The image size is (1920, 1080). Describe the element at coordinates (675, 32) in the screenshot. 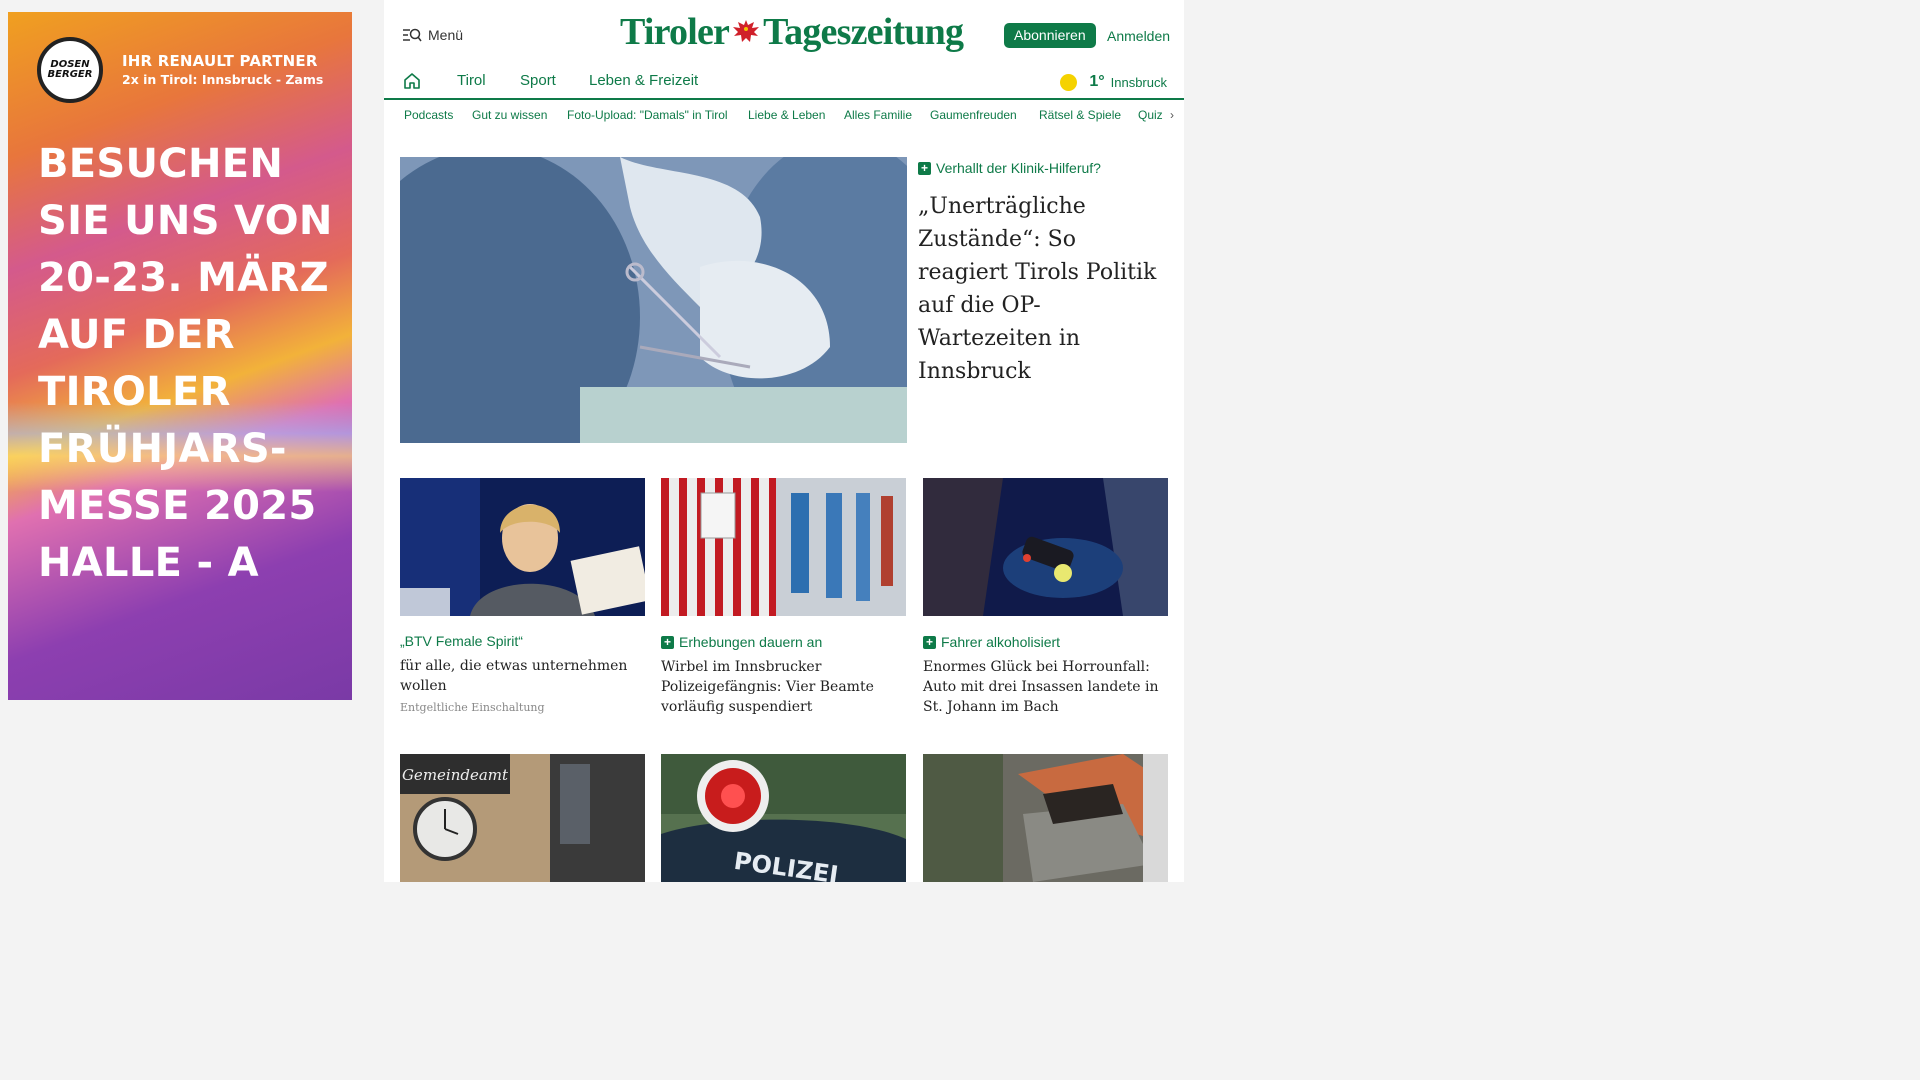

I see `logo-text-left: Tiroler` at that location.